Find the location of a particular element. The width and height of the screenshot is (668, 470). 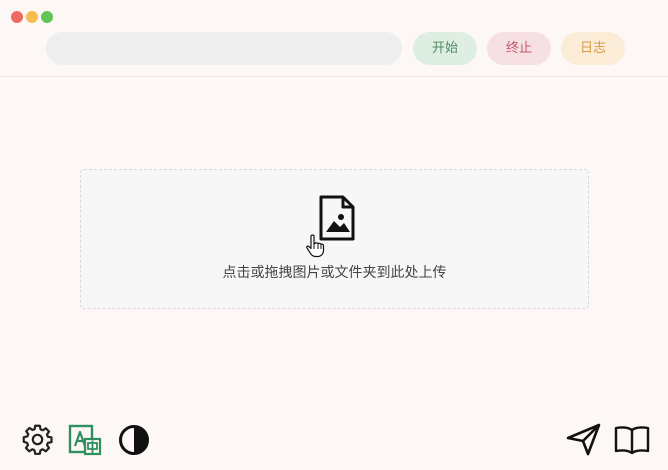

theme-toggle-button is located at coordinates (134, 440).